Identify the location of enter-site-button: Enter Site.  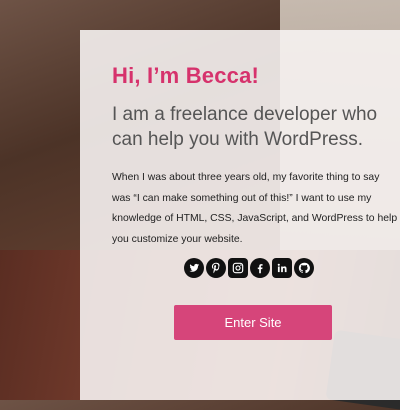
(253, 322).